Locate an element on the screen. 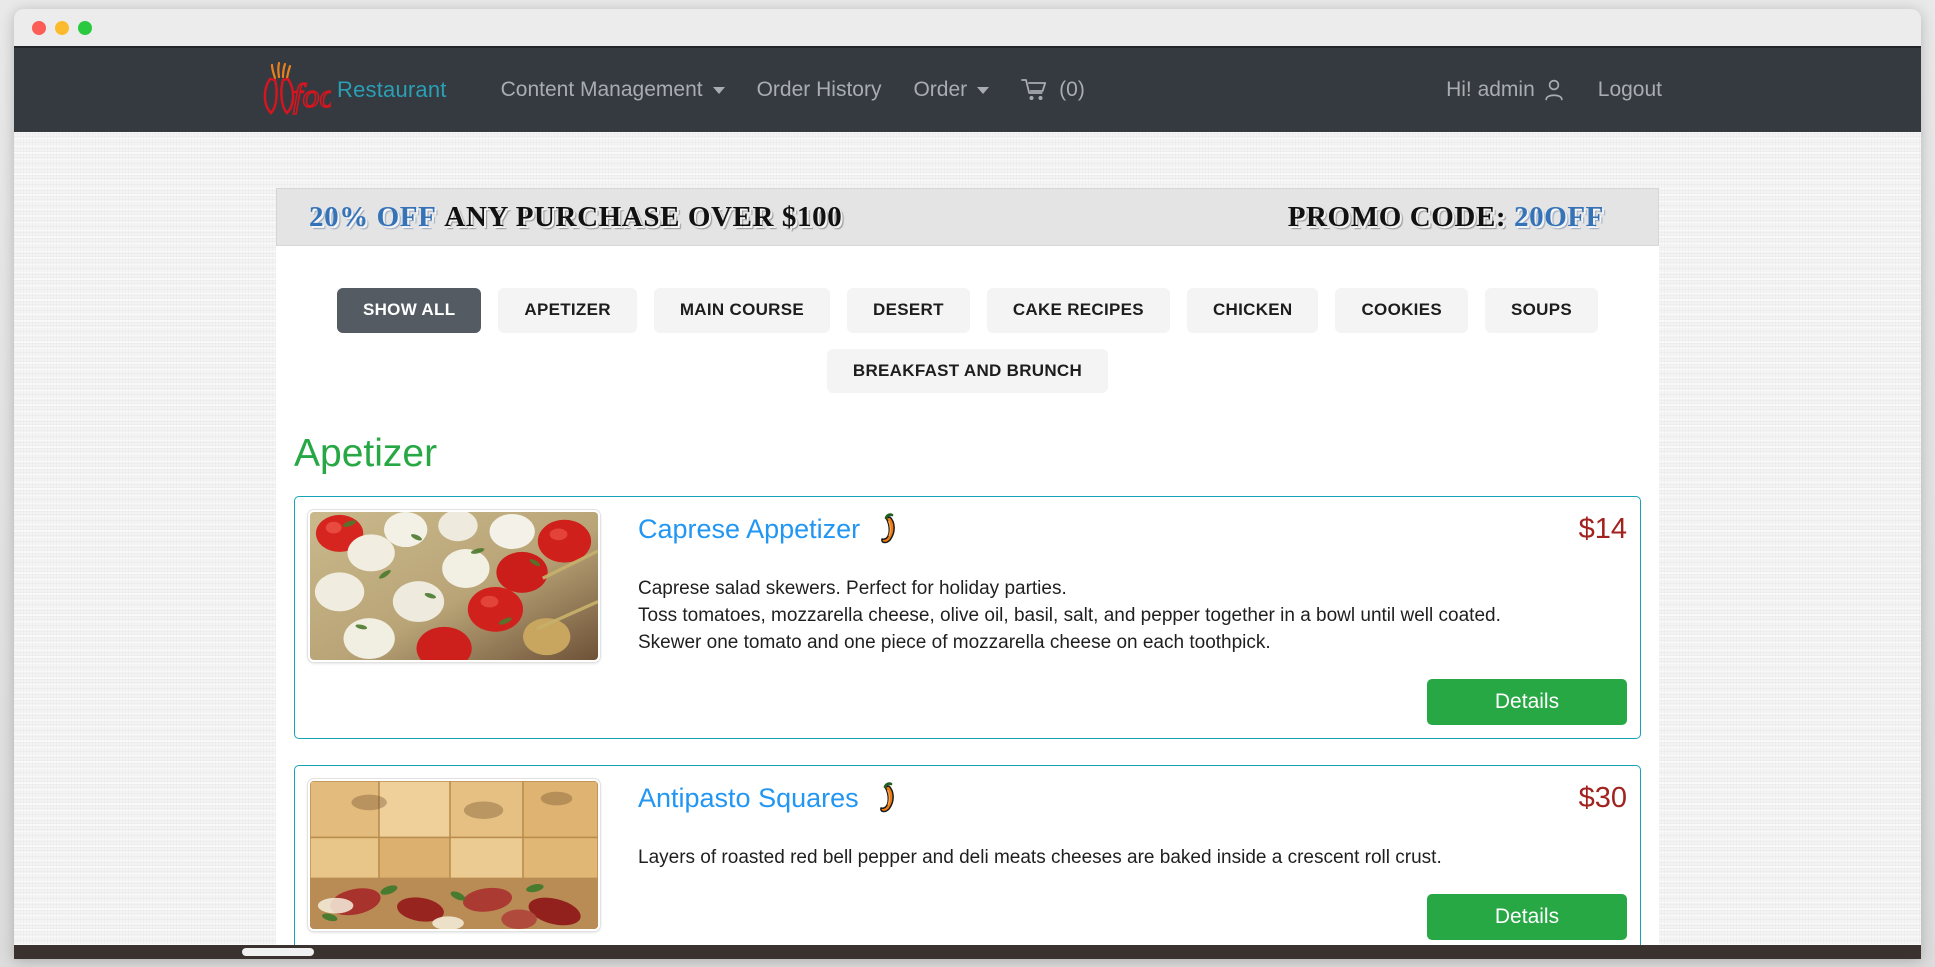 Image resolution: width=1935 pixels, height=967 pixels. filter-button-cake-recipes: CAKE RECIPES is located at coordinates (1078, 310).